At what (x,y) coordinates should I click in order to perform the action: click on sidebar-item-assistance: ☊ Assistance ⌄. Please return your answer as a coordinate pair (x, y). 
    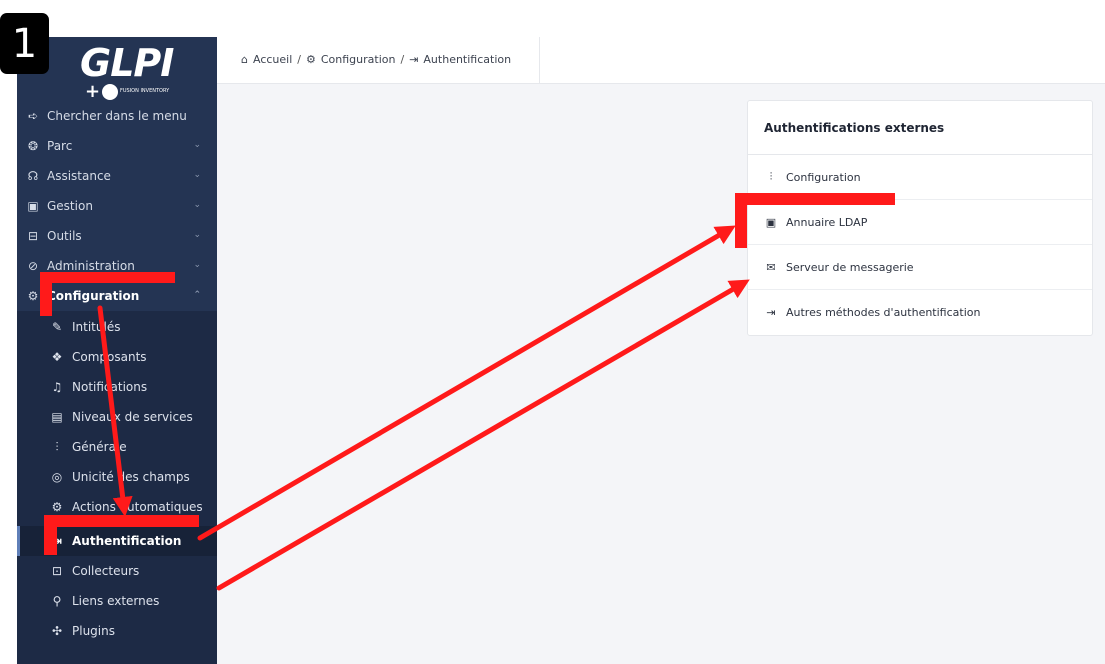
    Looking at the image, I should click on (117, 176).